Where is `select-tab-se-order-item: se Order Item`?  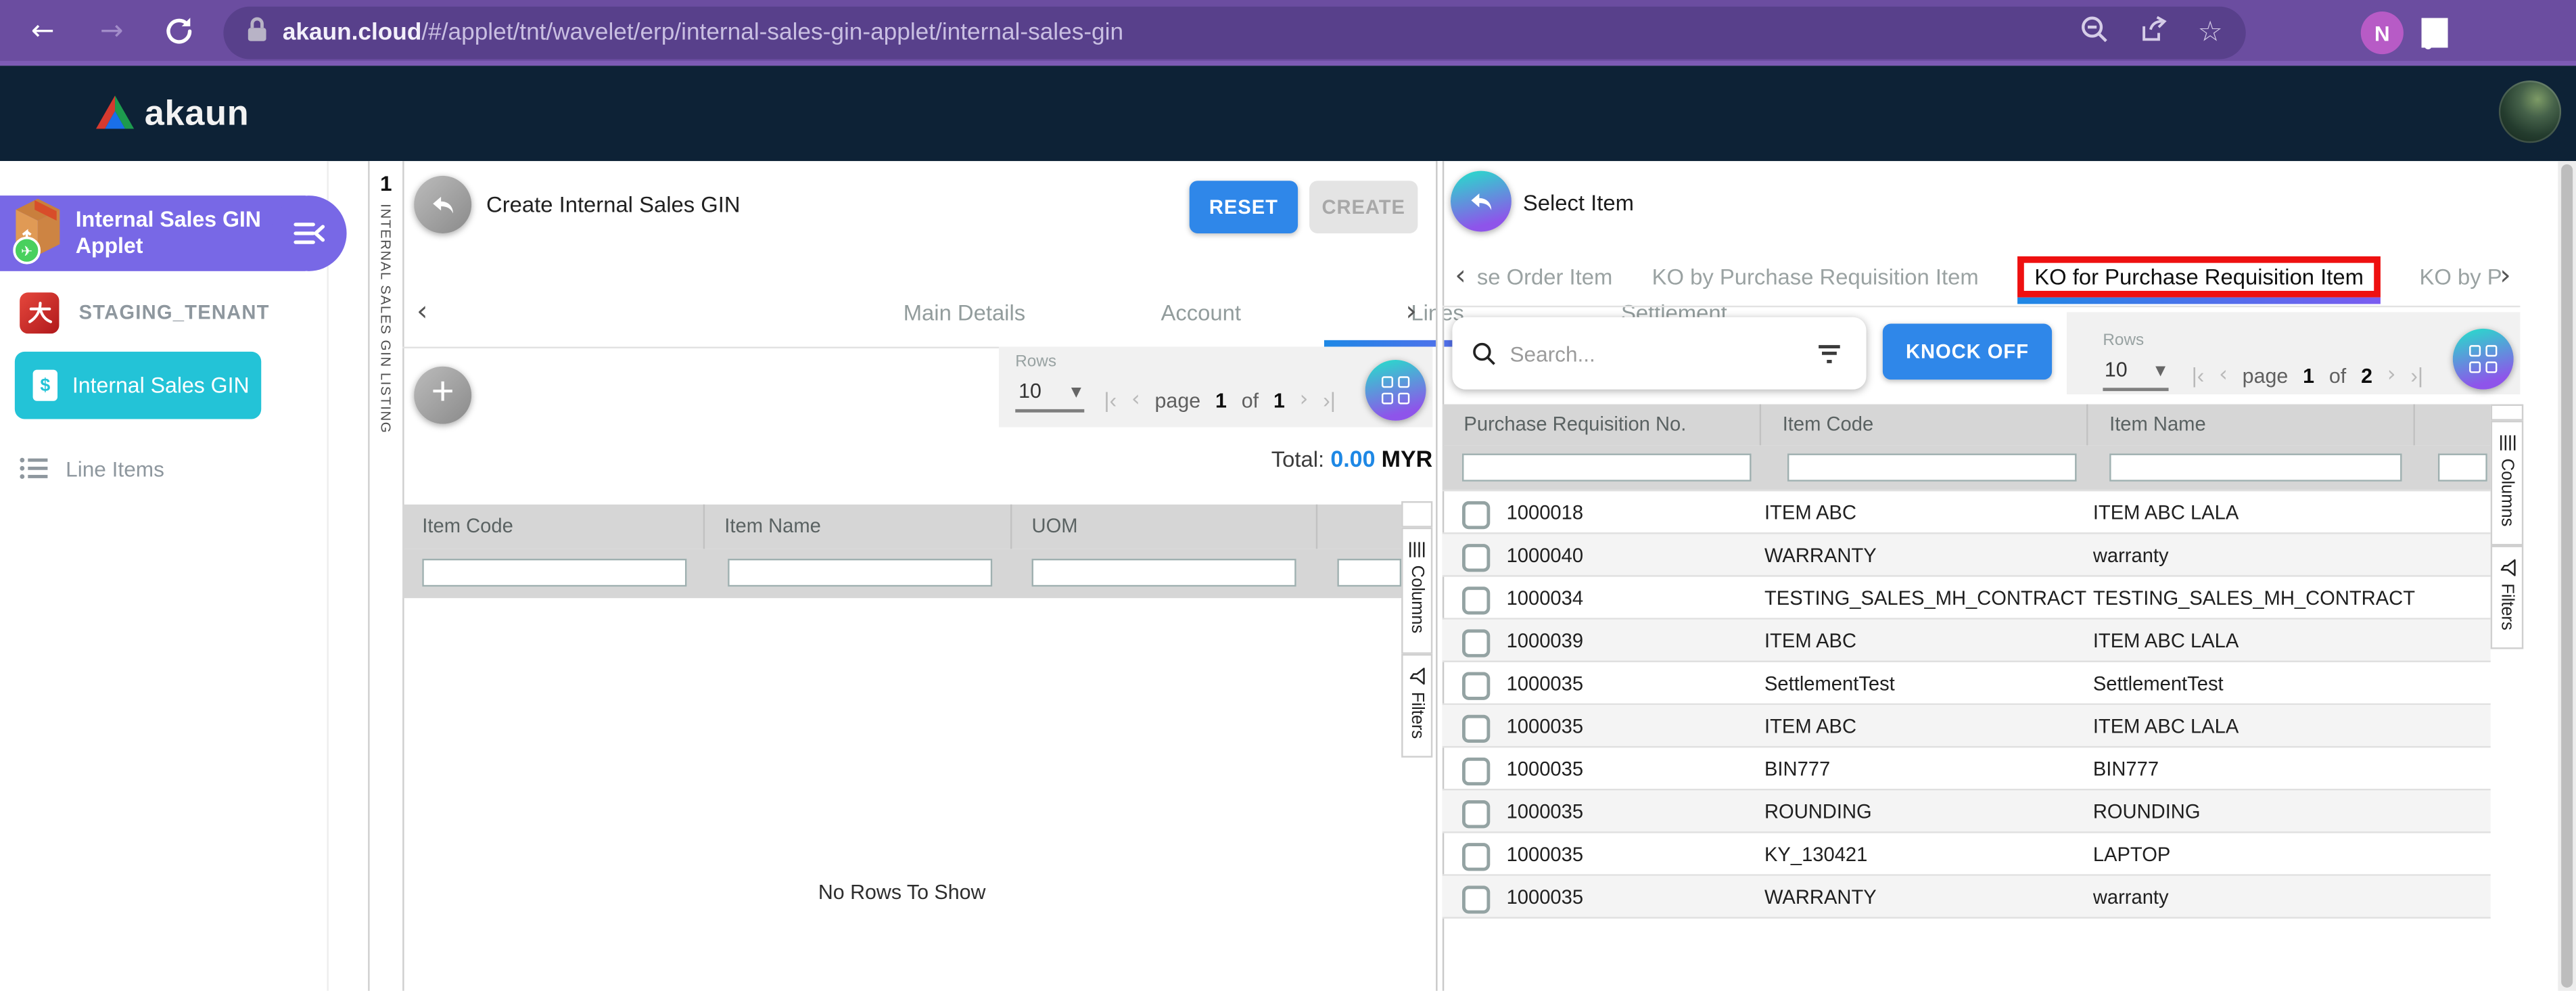 select-tab-se-order-item: se Order Item is located at coordinates (1544, 276).